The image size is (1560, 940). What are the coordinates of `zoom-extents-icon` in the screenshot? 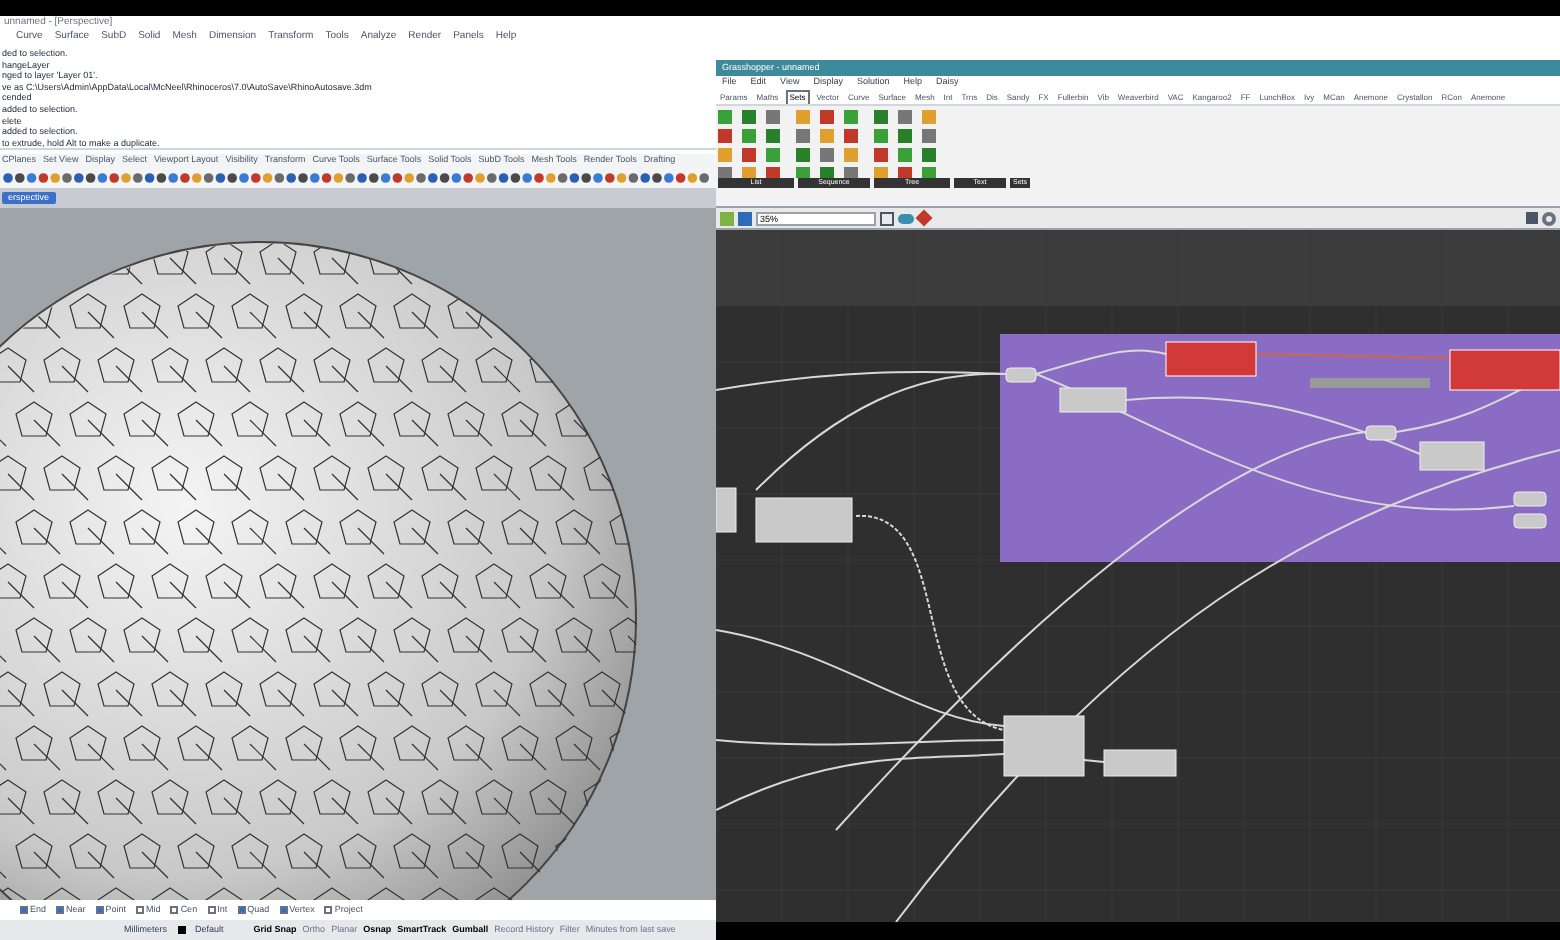 It's located at (887, 218).